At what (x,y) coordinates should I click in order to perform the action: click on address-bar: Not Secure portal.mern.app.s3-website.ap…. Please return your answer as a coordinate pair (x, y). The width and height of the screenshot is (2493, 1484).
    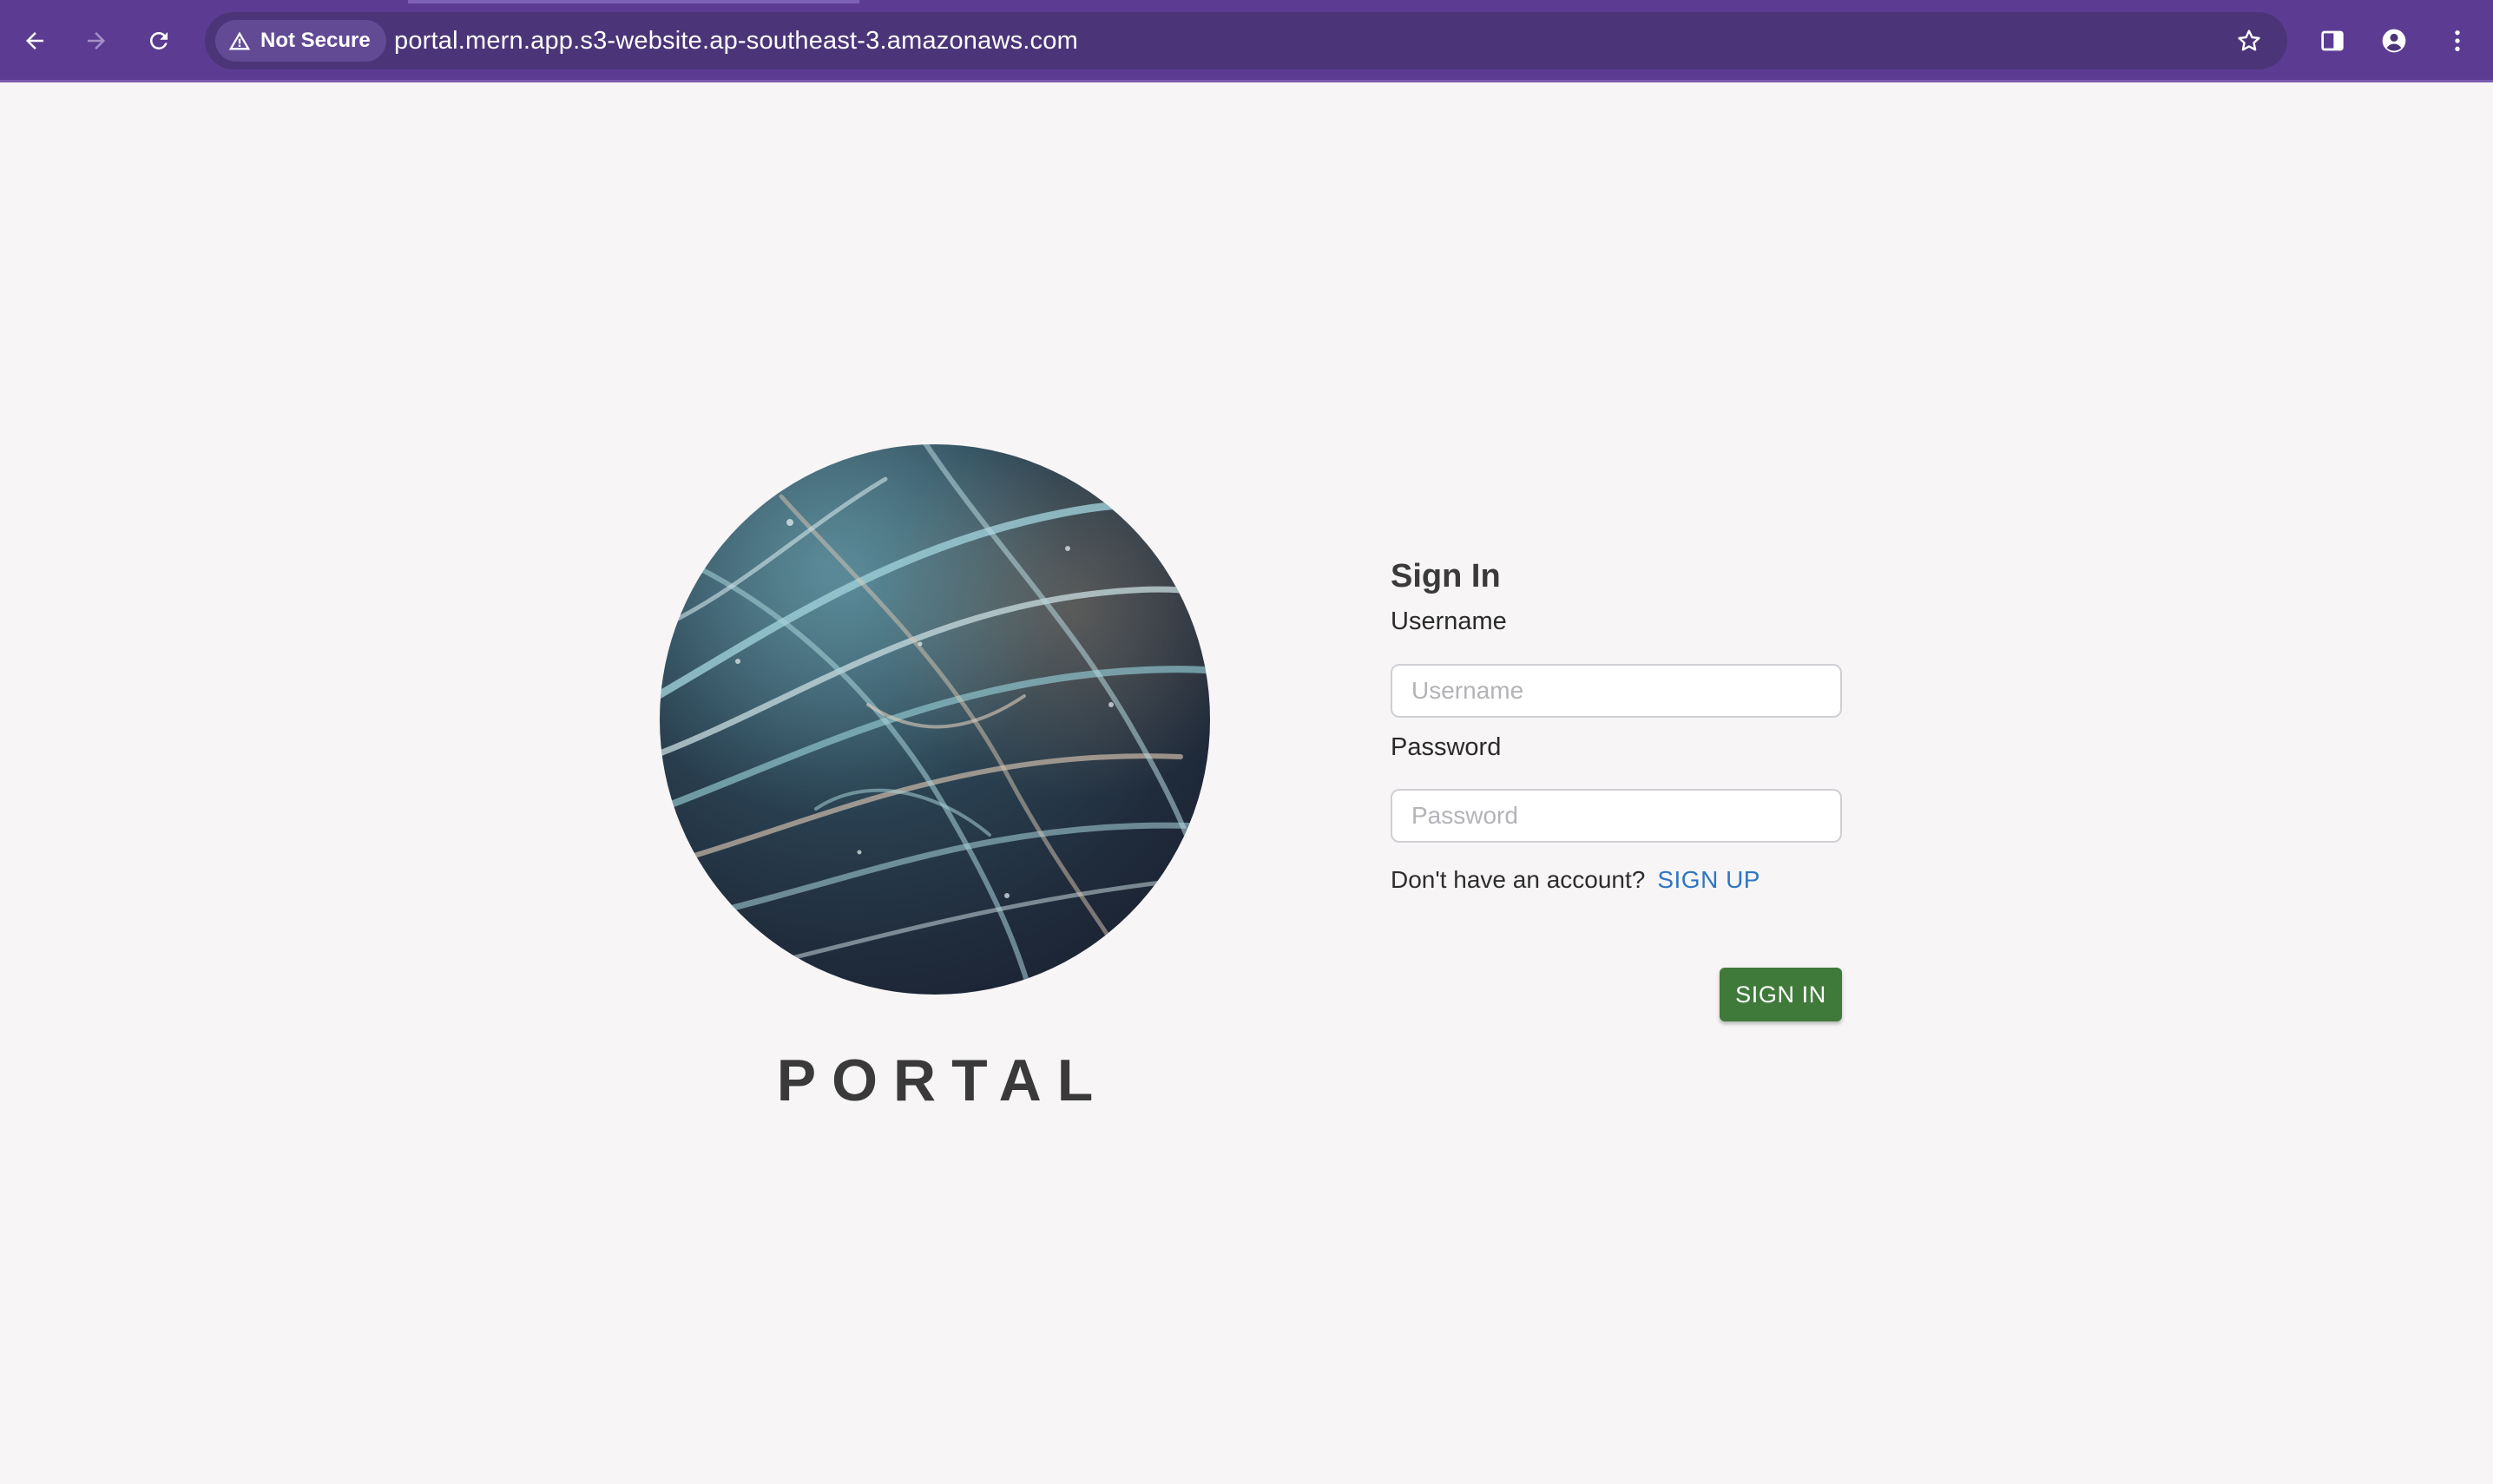
    Looking at the image, I should click on (1246, 40).